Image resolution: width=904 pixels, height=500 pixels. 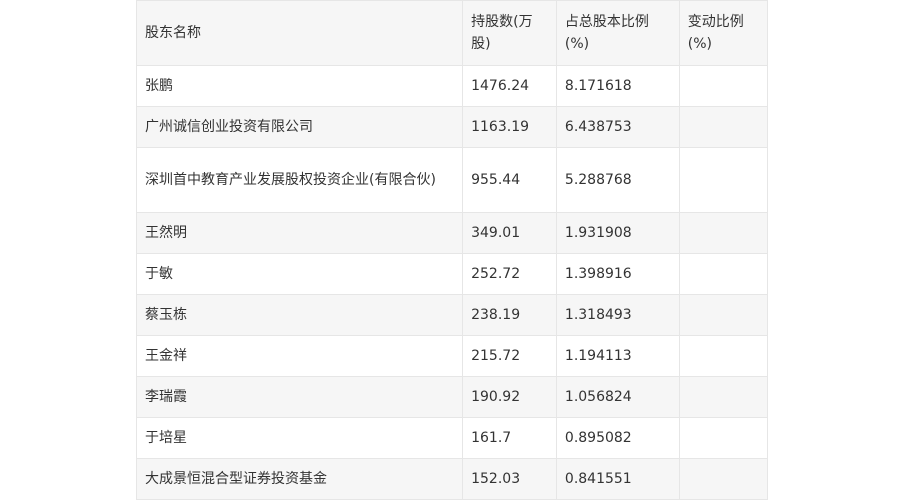 What do you see at coordinates (509, 33) in the screenshot?
I see `header-shares: 持股数(万股)` at bounding box center [509, 33].